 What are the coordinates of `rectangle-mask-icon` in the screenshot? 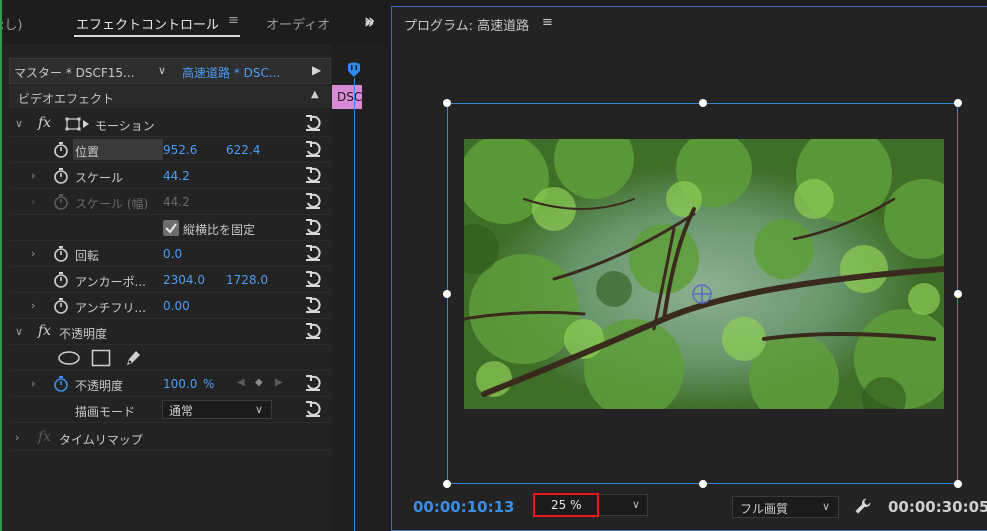 It's located at (101, 358).